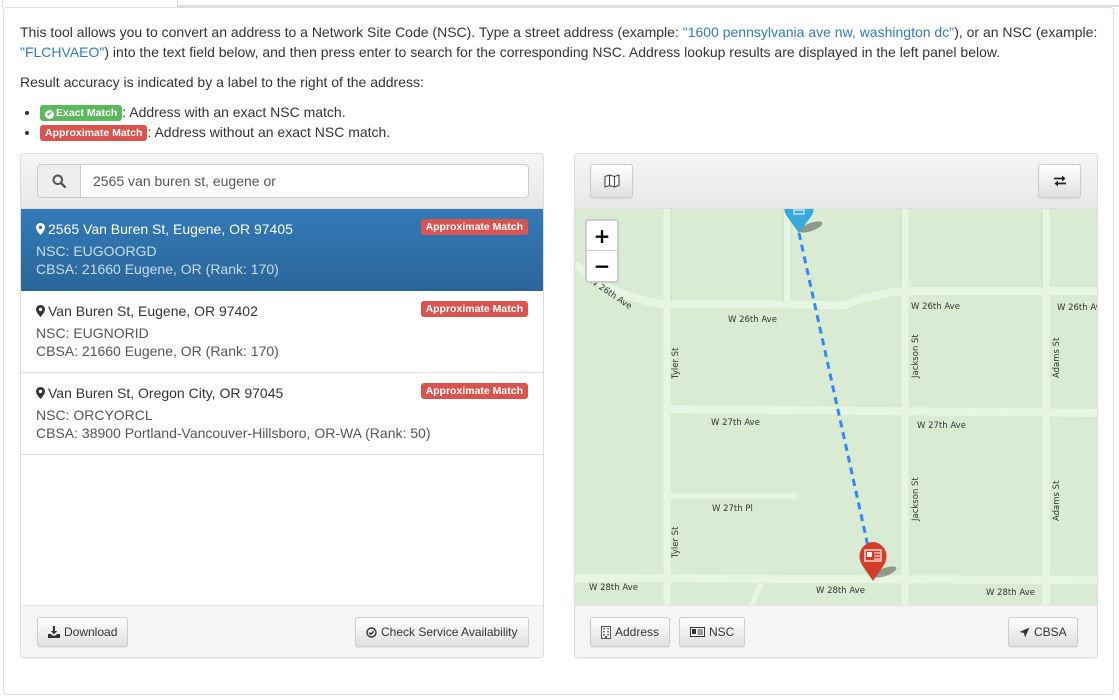 Image resolution: width=1119 pixels, height=700 pixels. What do you see at coordinates (712, 632) in the screenshot?
I see `nsc-button: NSC` at bounding box center [712, 632].